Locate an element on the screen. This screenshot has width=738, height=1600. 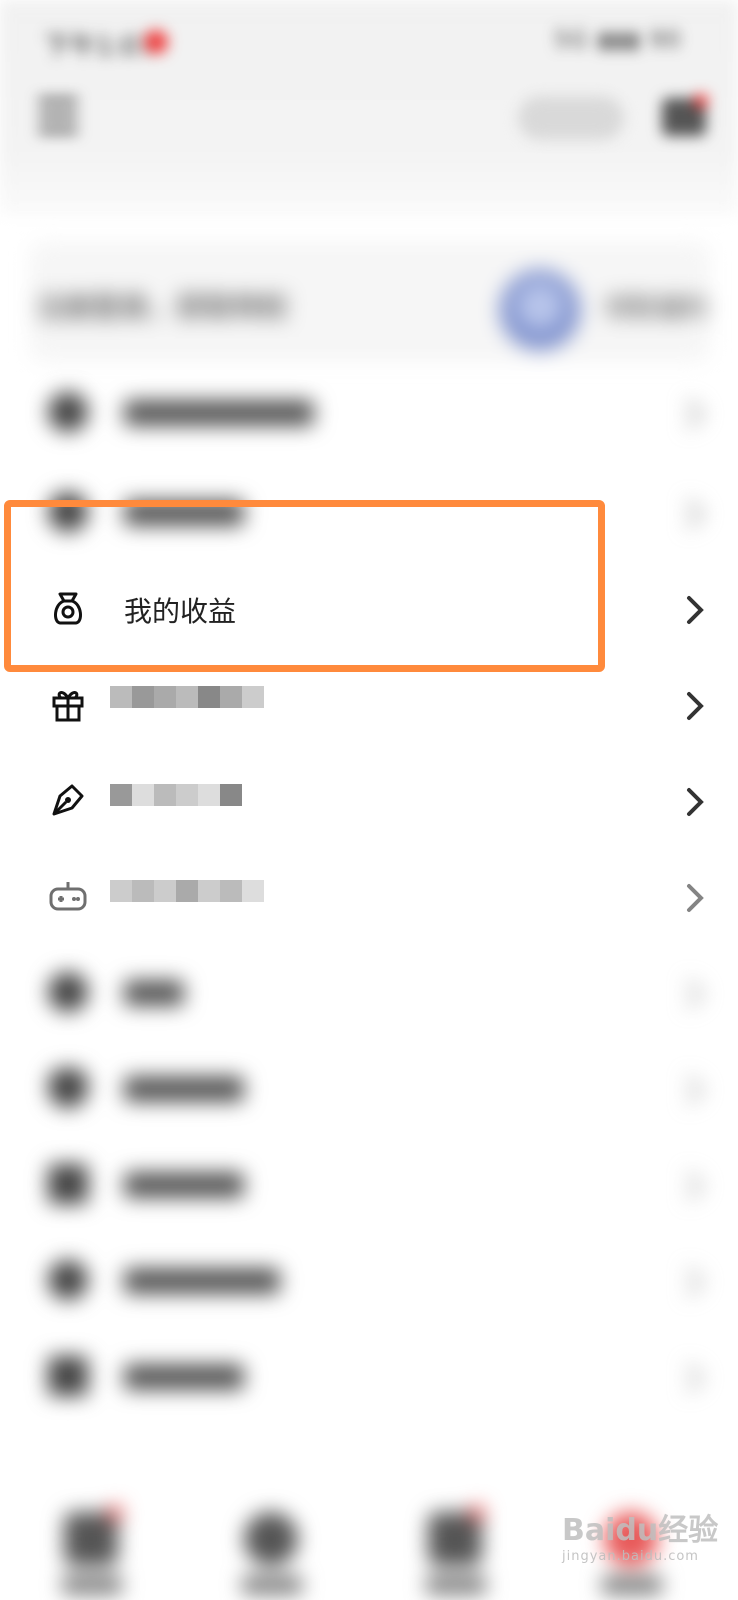
tab-video-icon is located at coordinates (455, 1539).